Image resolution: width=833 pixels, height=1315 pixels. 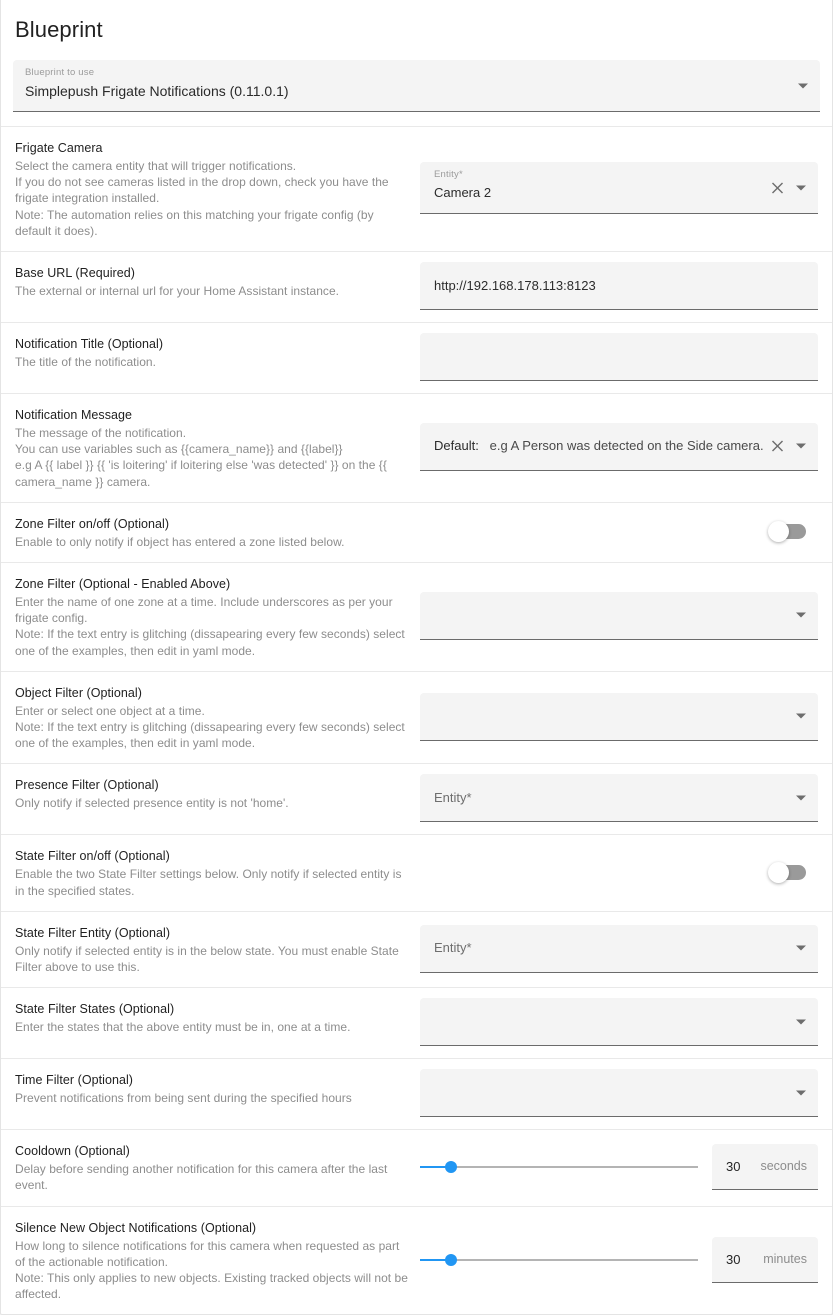 What do you see at coordinates (72, 1151) in the screenshot?
I see `row-title: Cooldown (Optional)` at bounding box center [72, 1151].